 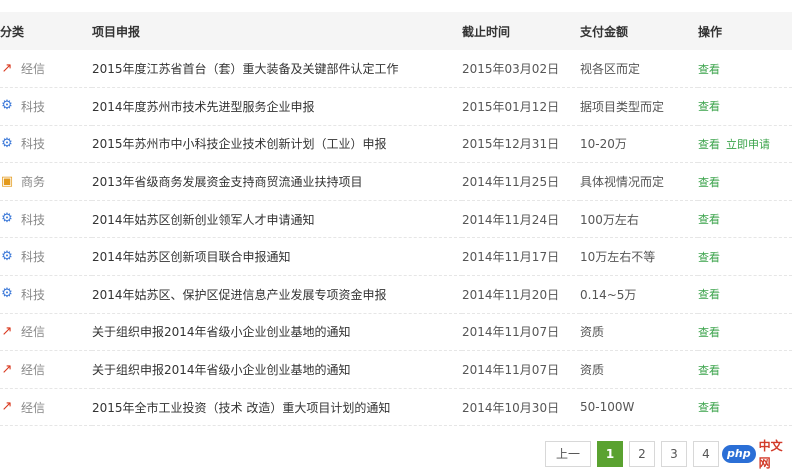 What do you see at coordinates (12, 31) in the screenshot?
I see `header-category: 分类` at bounding box center [12, 31].